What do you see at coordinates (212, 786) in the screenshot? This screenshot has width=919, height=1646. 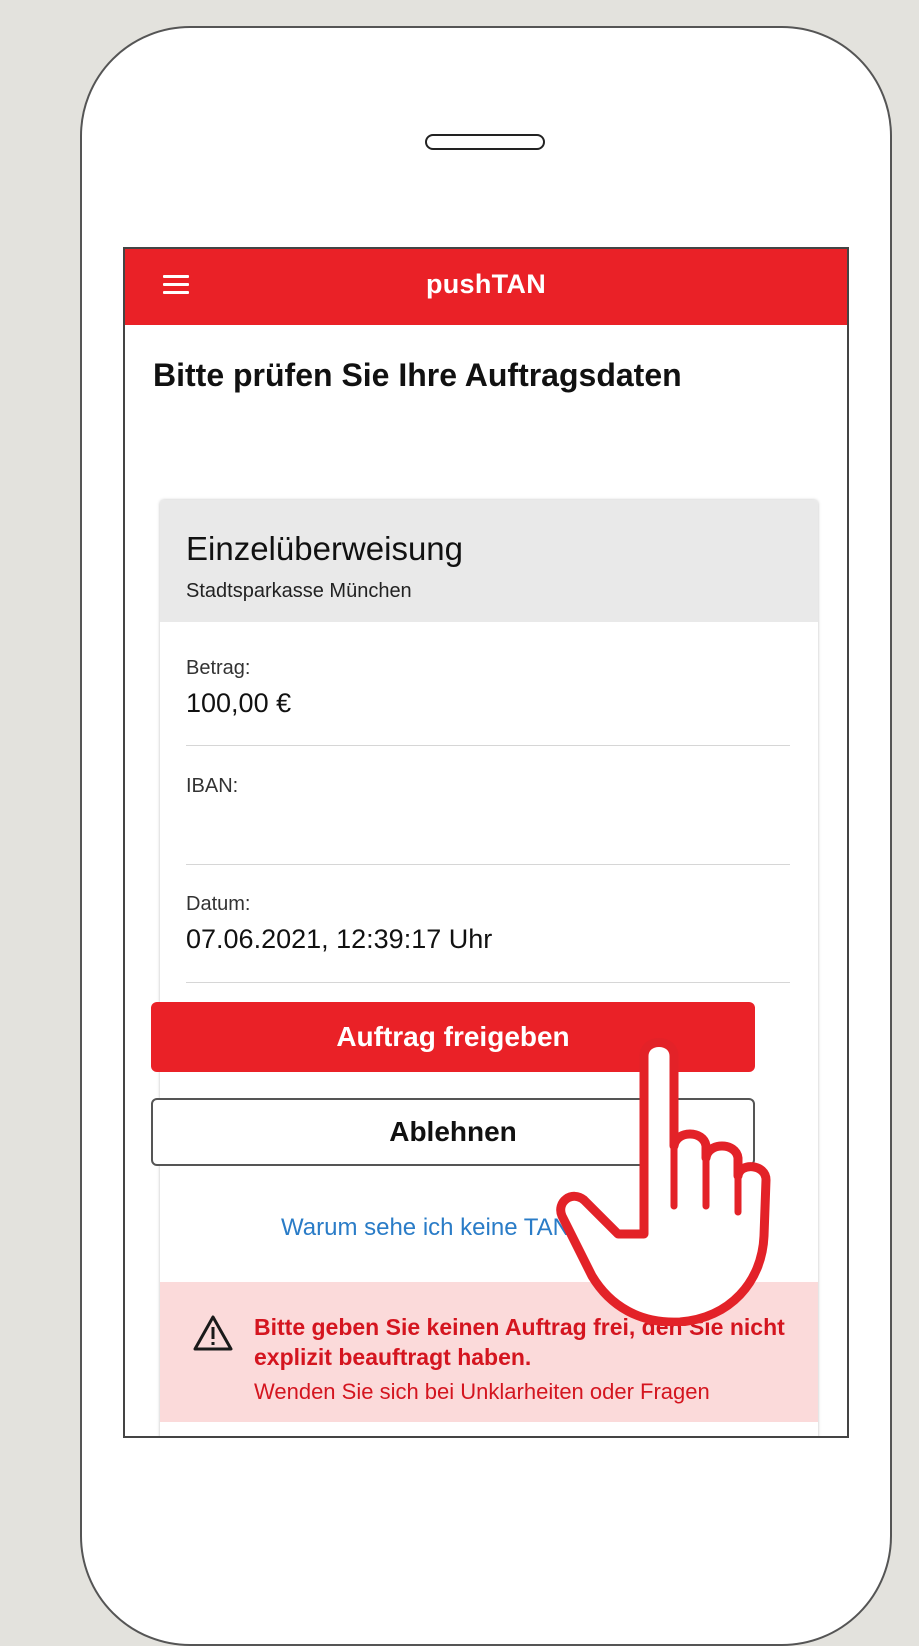 I see `iban-label: IBAN:` at bounding box center [212, 786].